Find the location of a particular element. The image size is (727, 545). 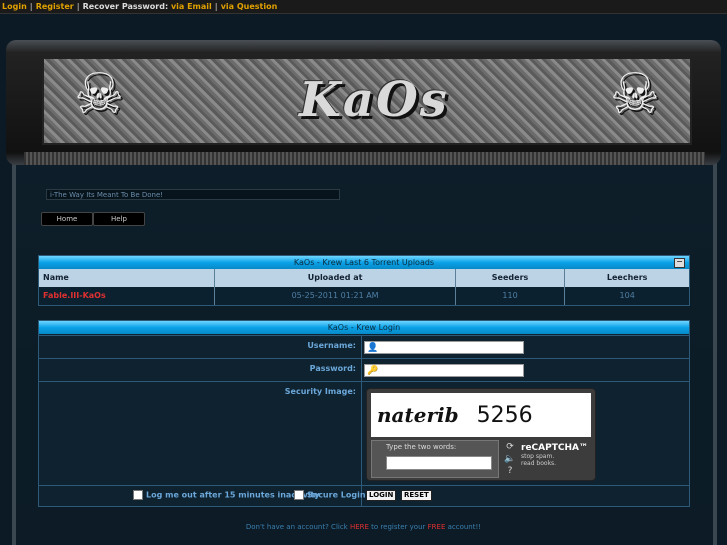

banner-image: ☠ KaOs ☠ is located at coordinates (367, 101).